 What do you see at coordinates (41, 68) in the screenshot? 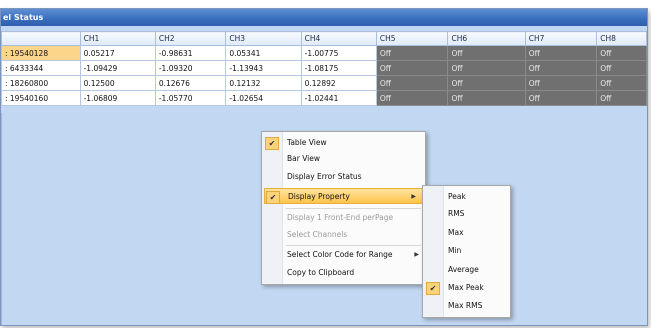
I see `row-id-cell: : 6433344` at bounding box center [41, 68].